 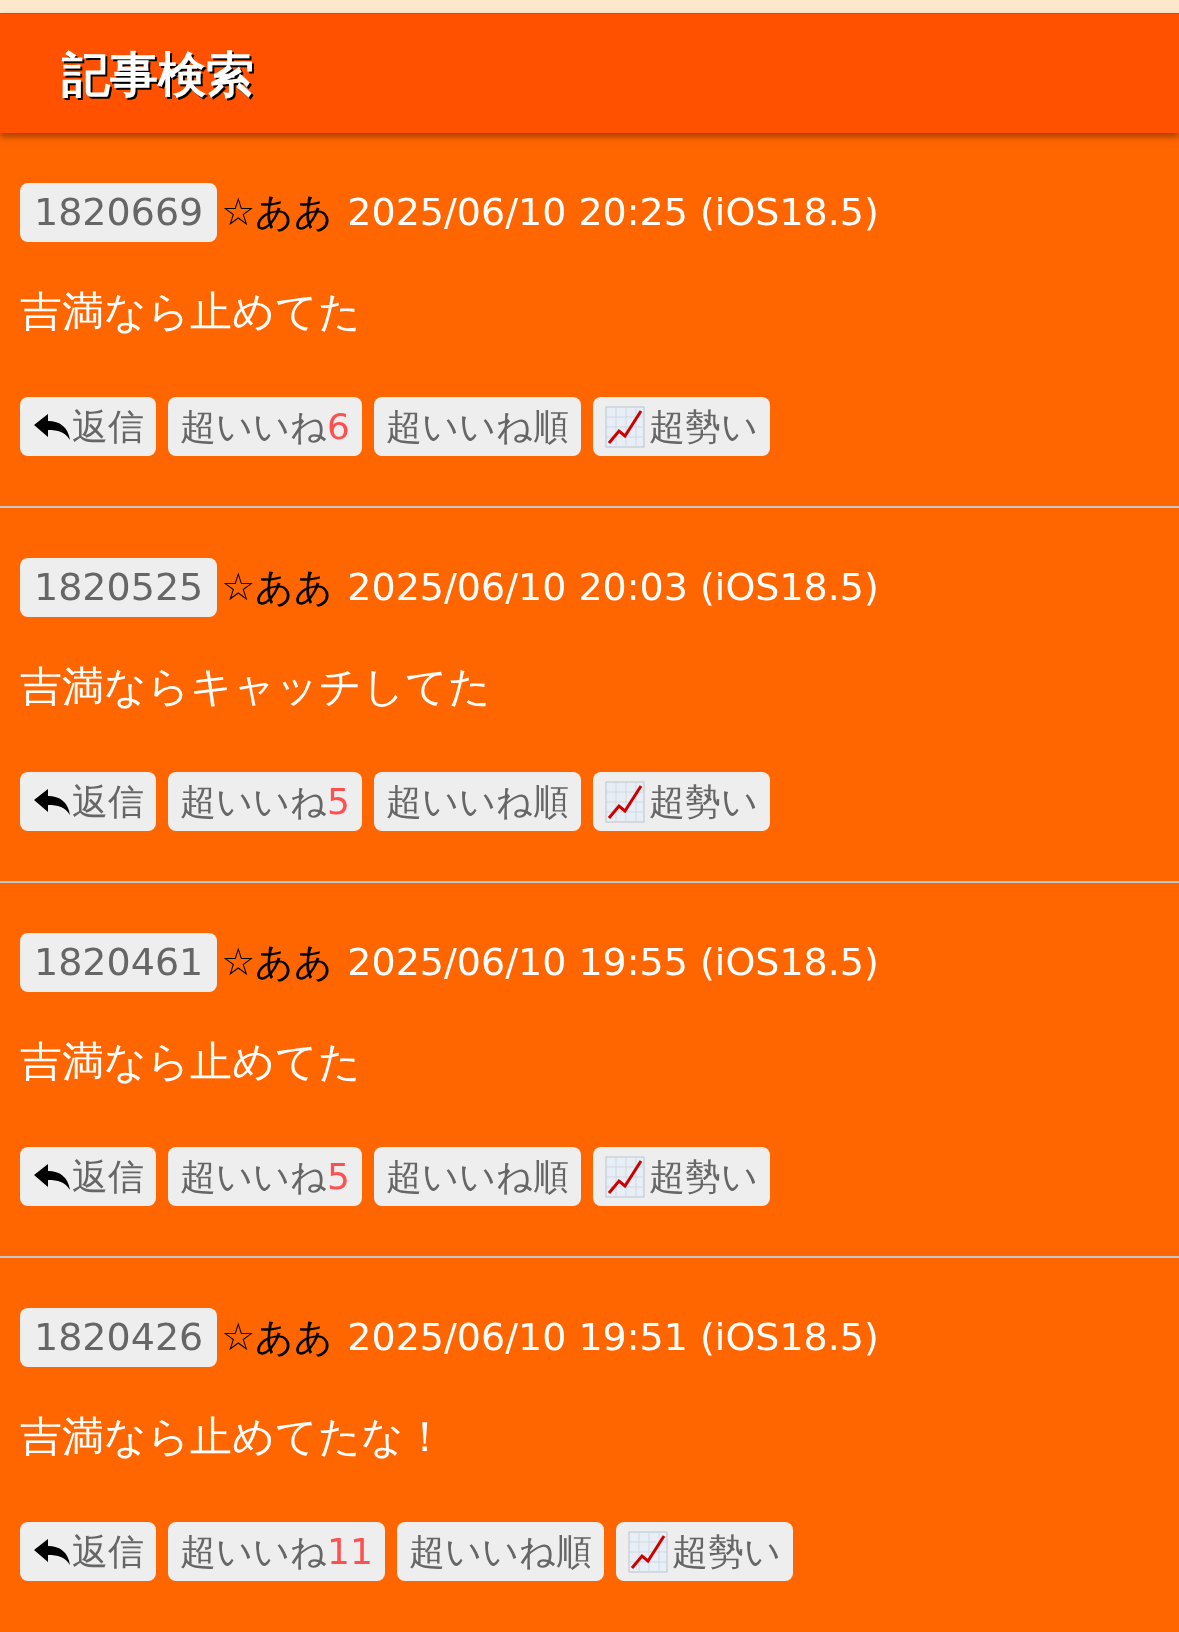 I want to click on post-date: 2025/06/10 20:03 (iOS18.5), so click(x=613, y=587).